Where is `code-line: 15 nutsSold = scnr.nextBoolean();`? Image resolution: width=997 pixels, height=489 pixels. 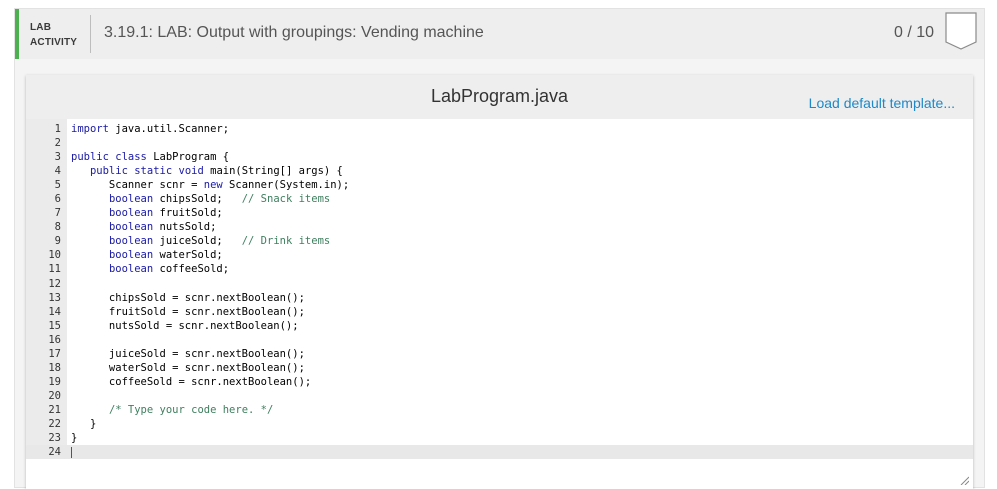 code-line: 15 nutsSold = scnr.nextBoolean(); is located at coordinates (499, 326).